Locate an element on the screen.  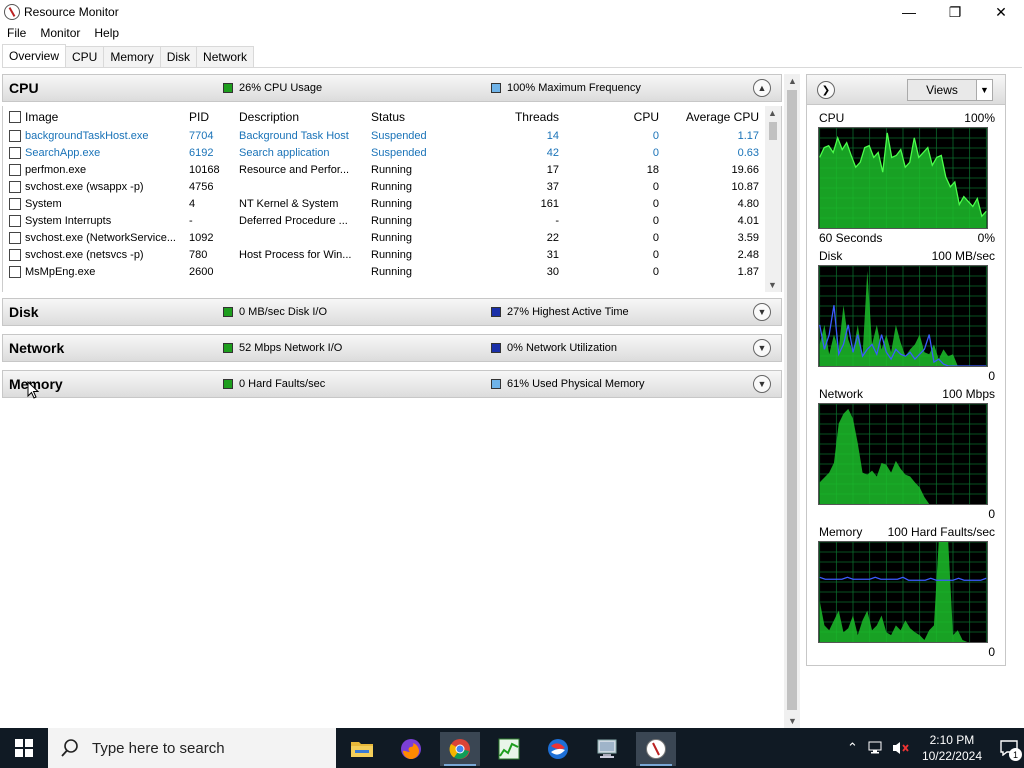
table-scrollbar: ▲ ▼ is located at coordinates (773, 199).